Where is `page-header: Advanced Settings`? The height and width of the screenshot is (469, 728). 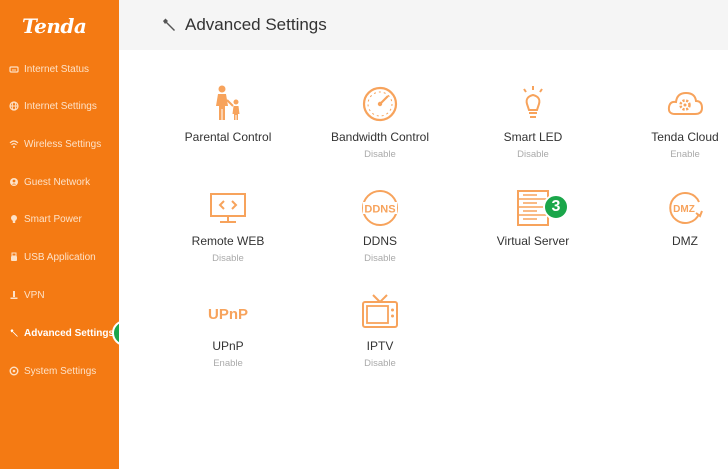 page-header: Advanced Settings is located at coordinates (423, 25).